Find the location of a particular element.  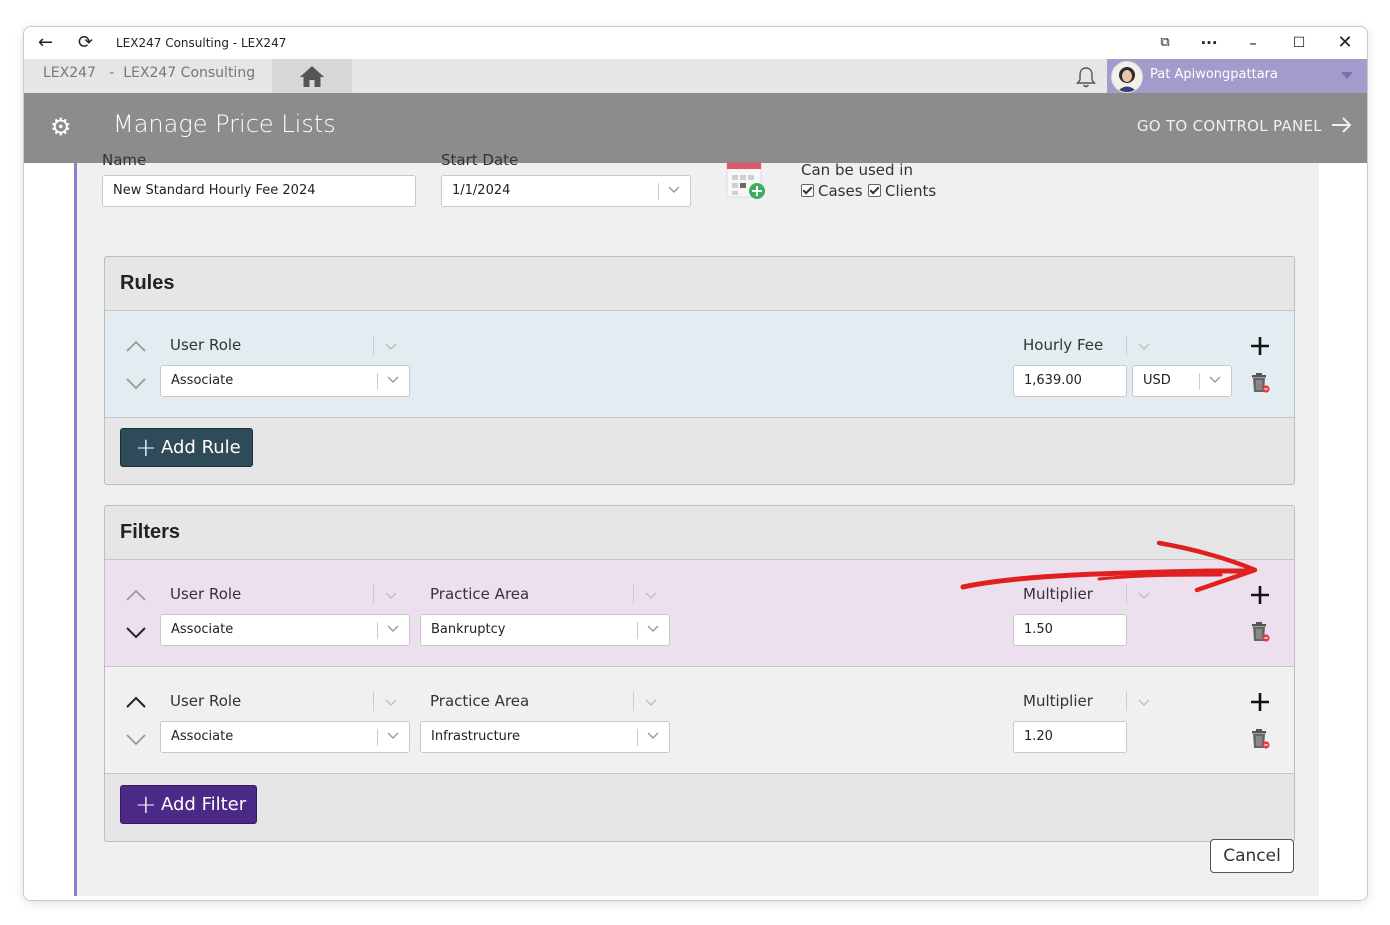

maximize-button: ☐ is located at coordinates (1299, 43).